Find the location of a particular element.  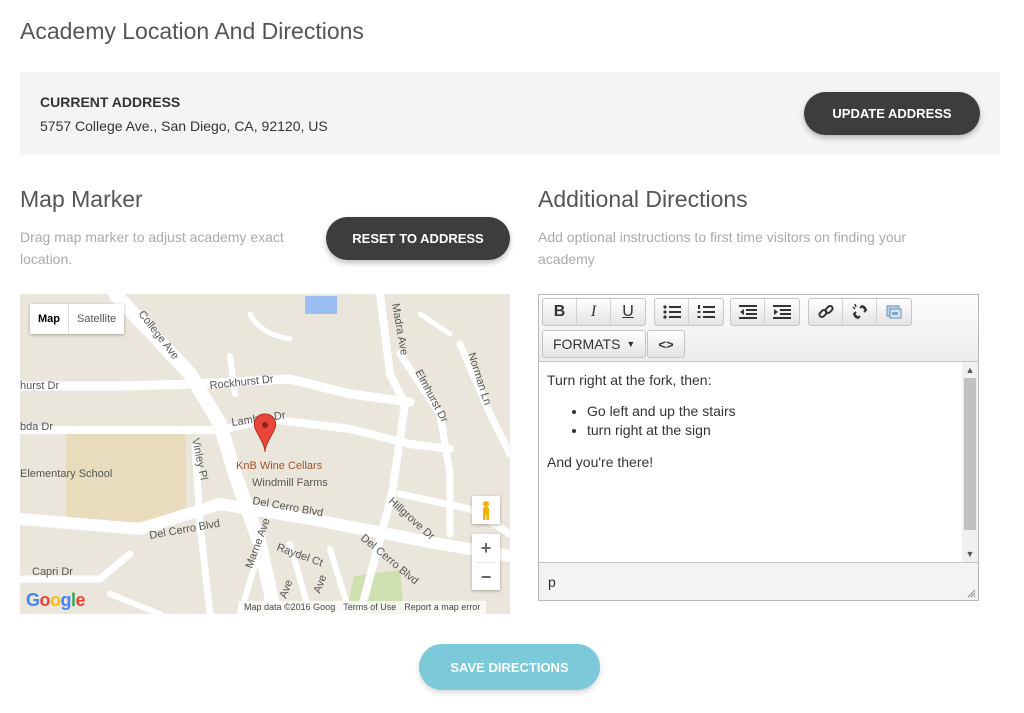

scroll-thumb is located at coordinates (970, 454).